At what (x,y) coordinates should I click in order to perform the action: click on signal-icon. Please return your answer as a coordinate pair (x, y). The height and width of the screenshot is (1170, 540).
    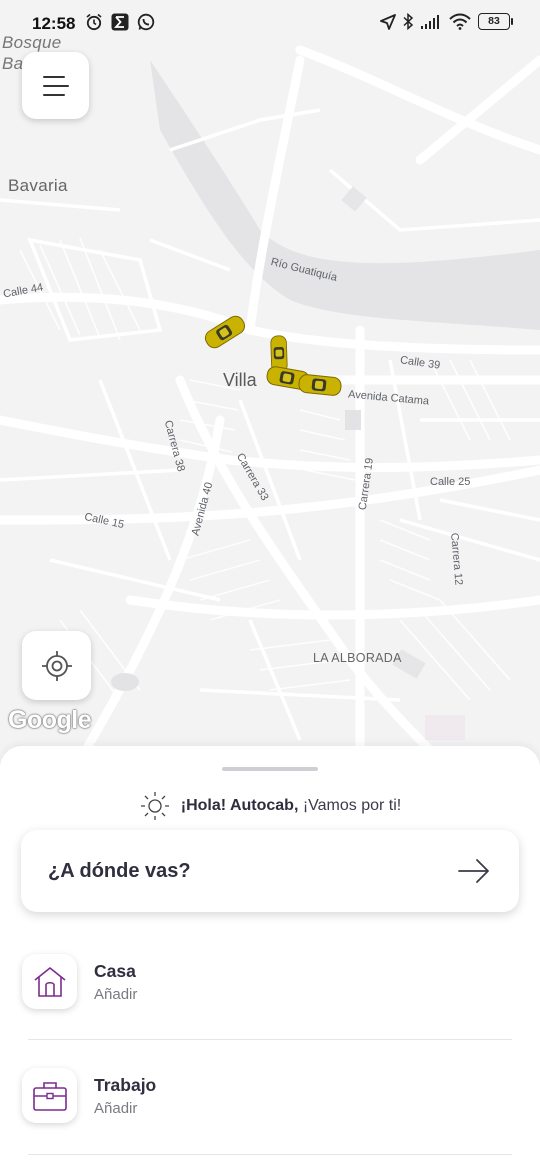
    Looking at the image, I should click on (430, 21).